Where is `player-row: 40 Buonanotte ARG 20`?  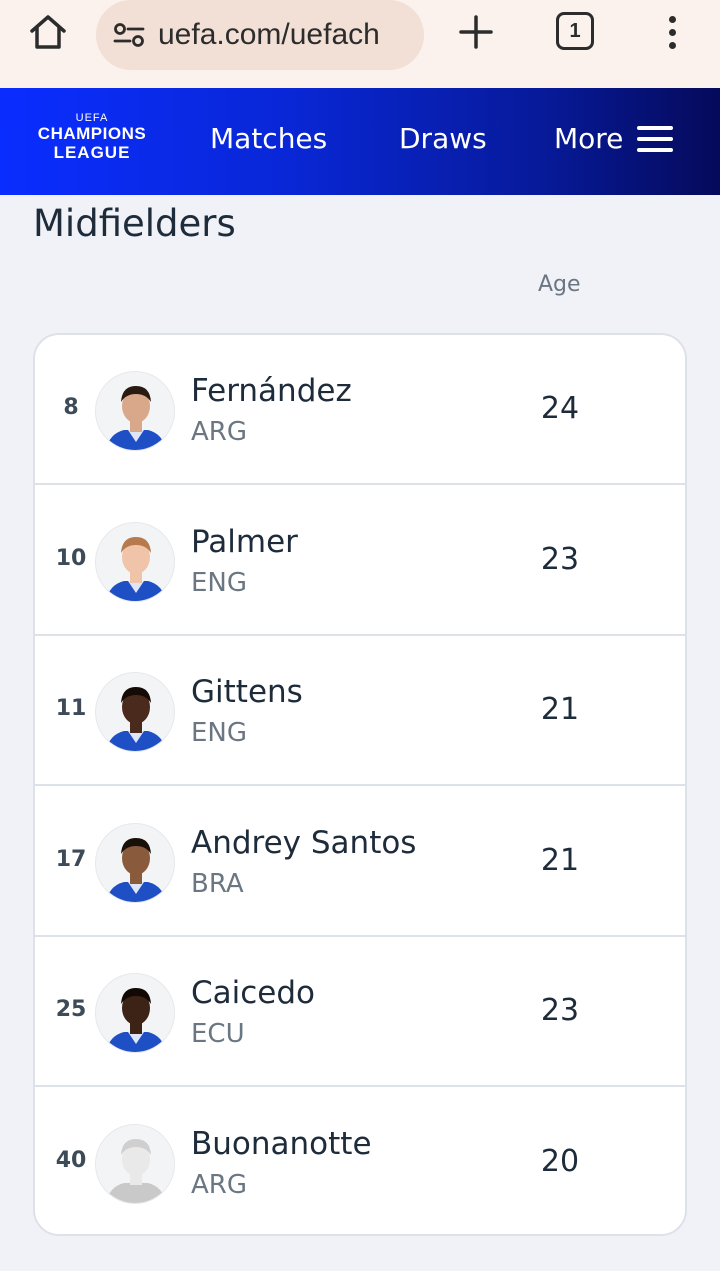
player-row: 40 Buonanotte ARG 20 is located at coordinates (360, 1161).